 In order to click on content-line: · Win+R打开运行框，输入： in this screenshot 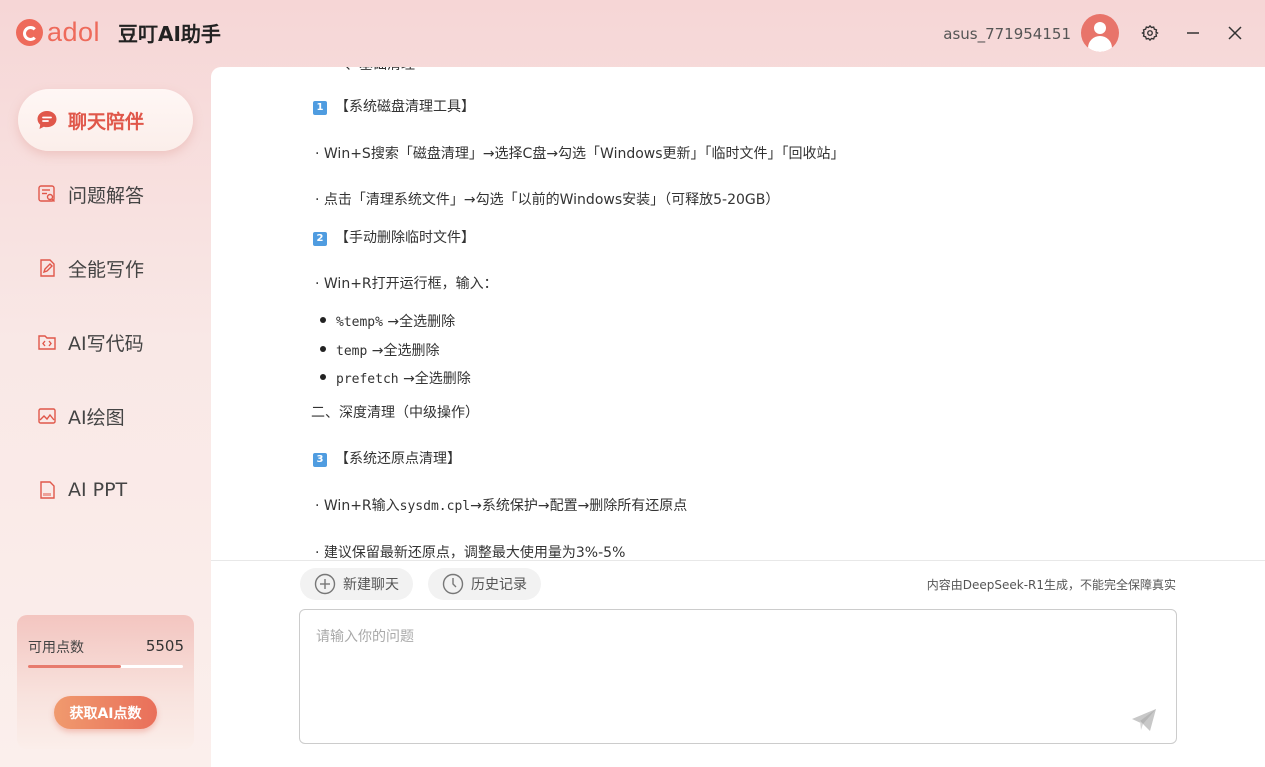, I will do `click(406, 284)`.